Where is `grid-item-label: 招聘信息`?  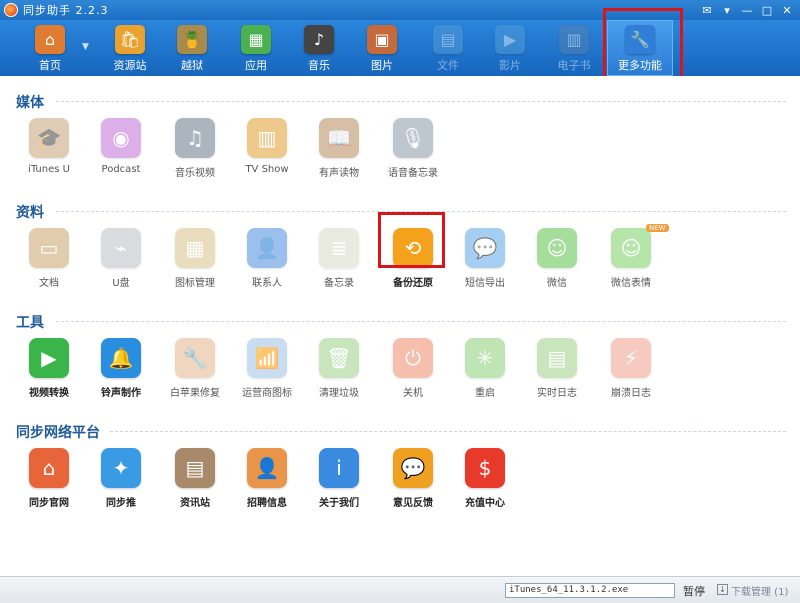 grid-item-label: 招聘信息 is located at coordinates (267, 503).